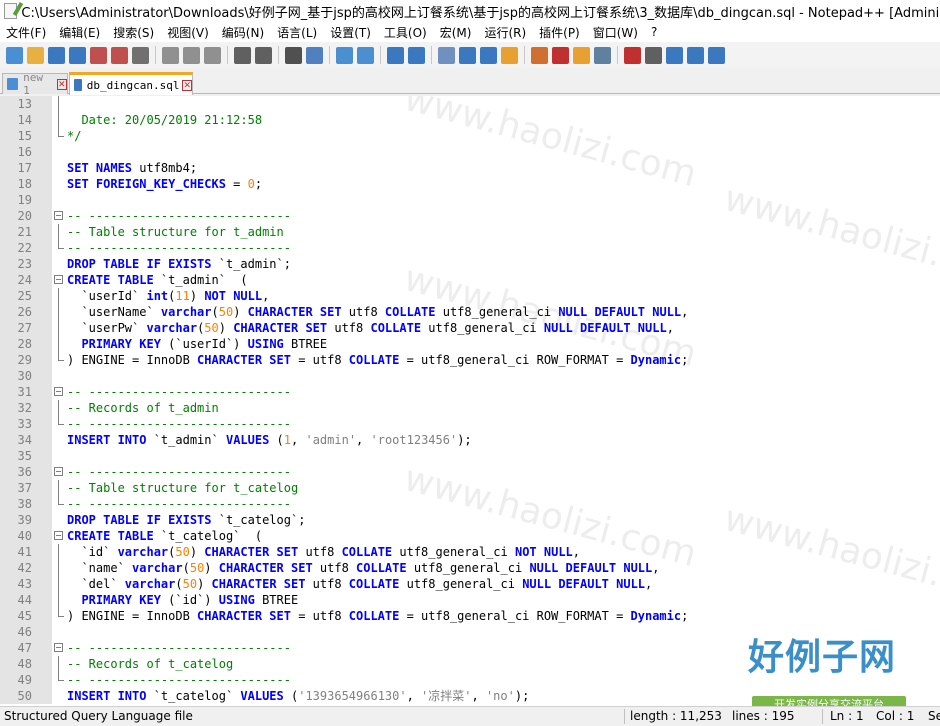 The width and height of the screenshot is (940, 726). Describe the element at coordinates (695, 55) in the screenshot. I see `play-multi-icon` at that location.